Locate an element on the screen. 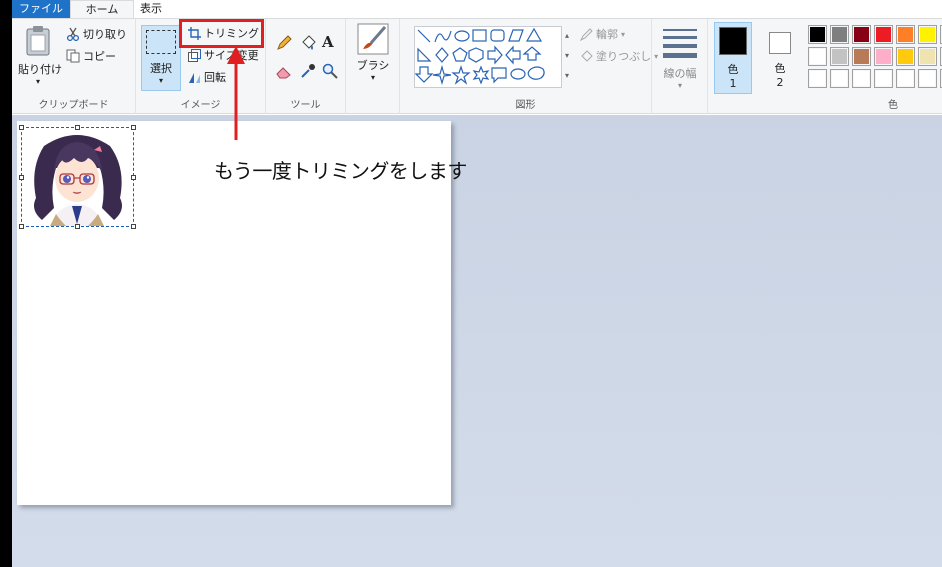 The height and width of the screenshot is (567, 942). fill-bucket-icon is located at coordinates (308, 43).